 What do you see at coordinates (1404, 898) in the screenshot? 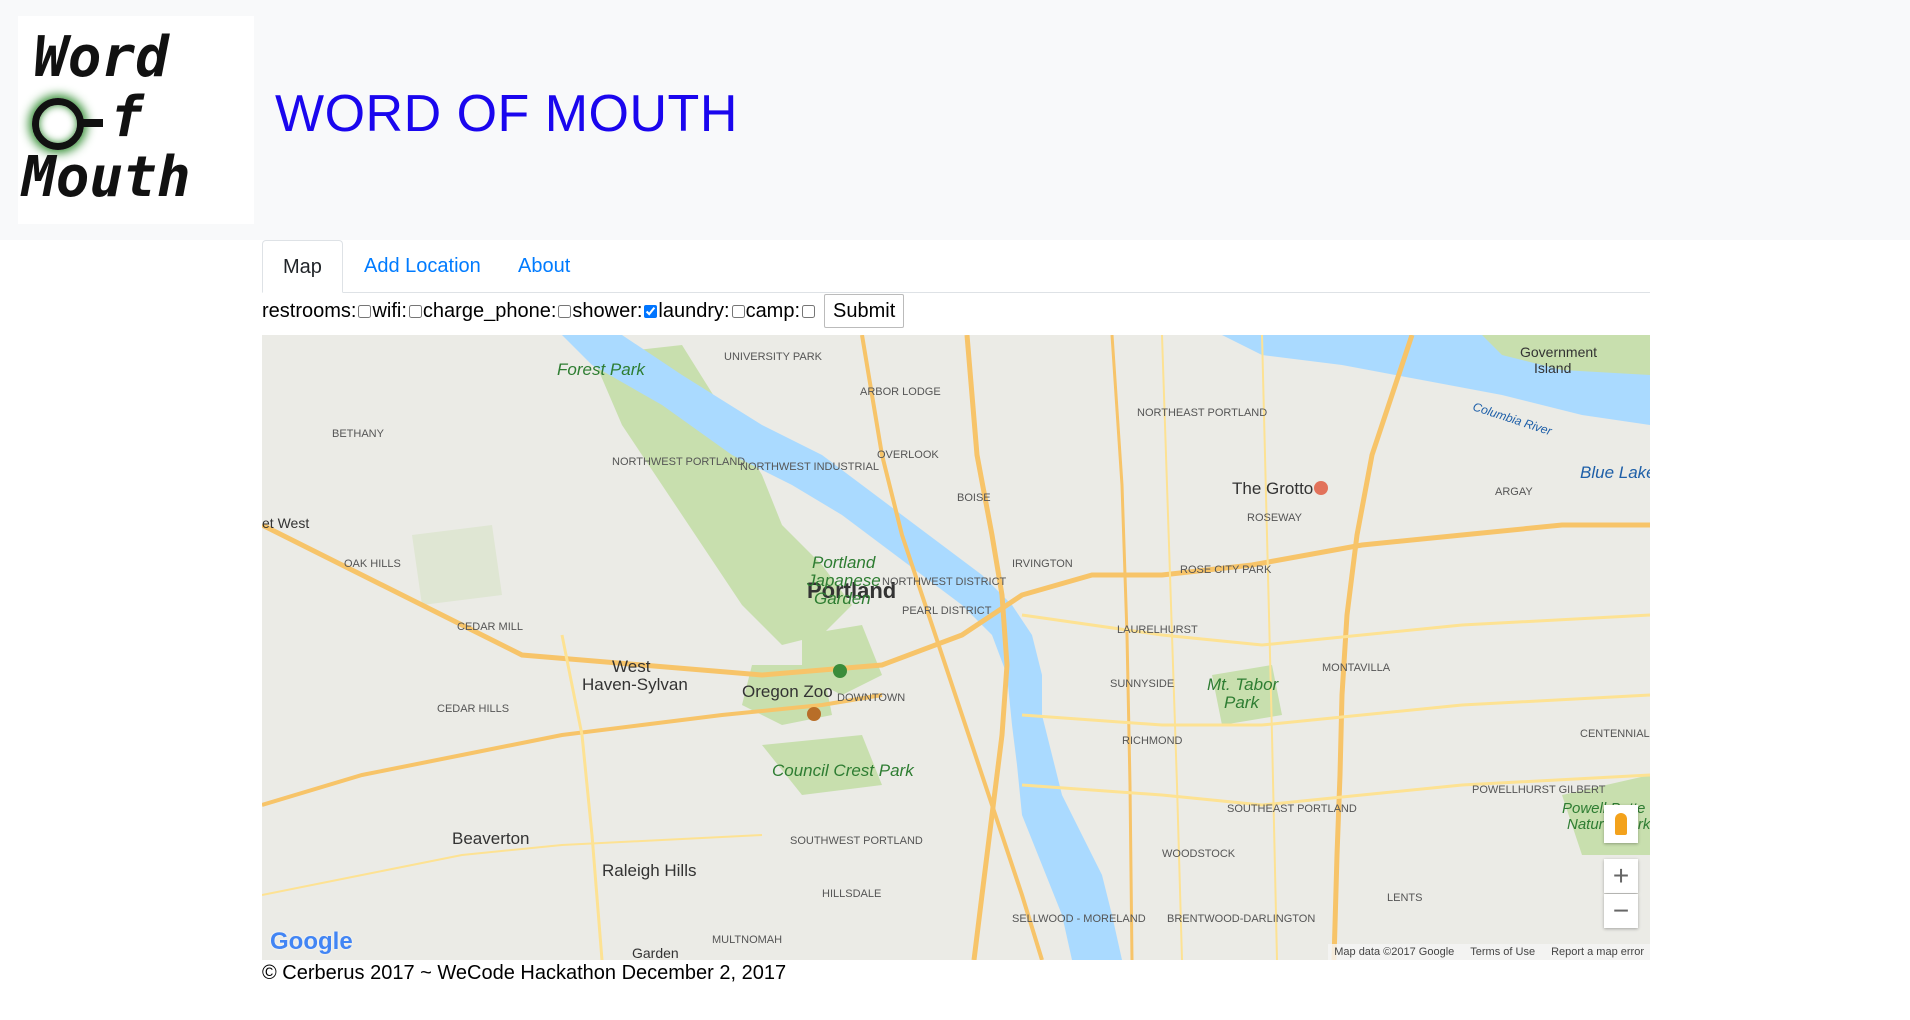
I see `label-lents: LENTS` at bounding box center [1404, 898].